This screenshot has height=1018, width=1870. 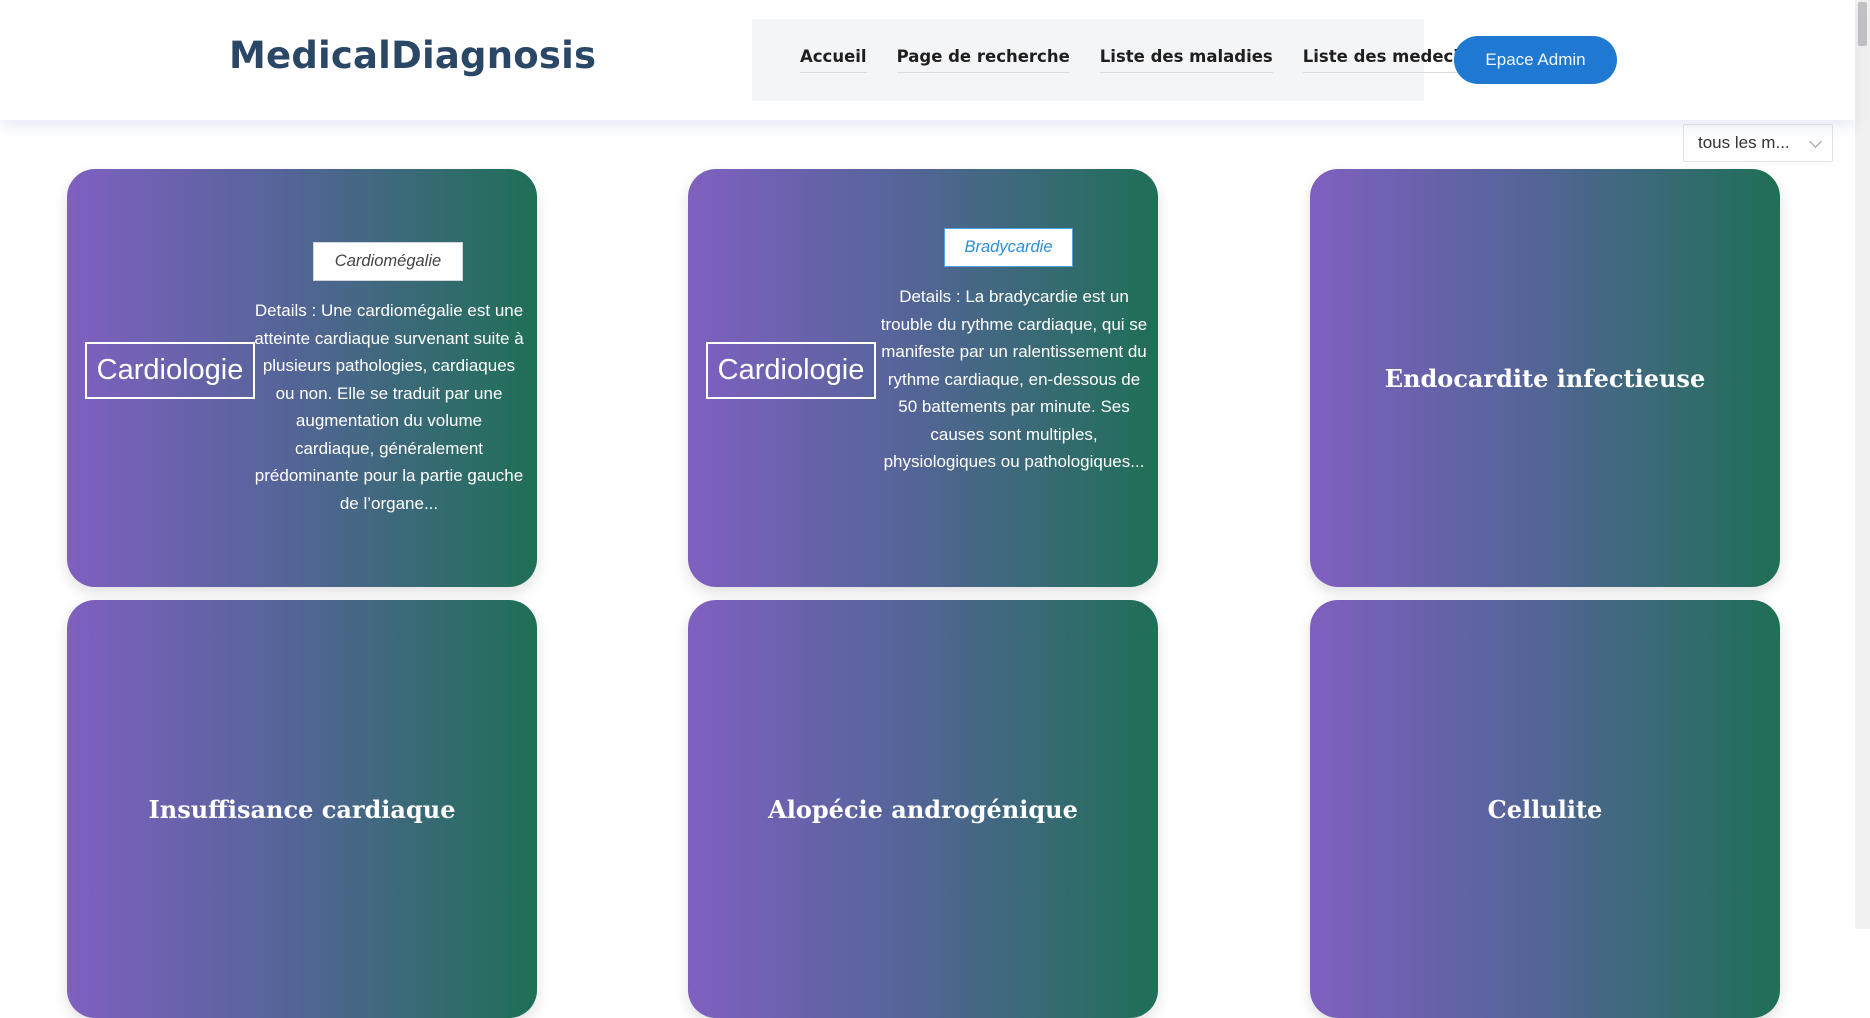 What do you see at coordinates (1862, 24) in the screenshot?
I see `scrollbar-thumb` at bounding box center [1862, 24].